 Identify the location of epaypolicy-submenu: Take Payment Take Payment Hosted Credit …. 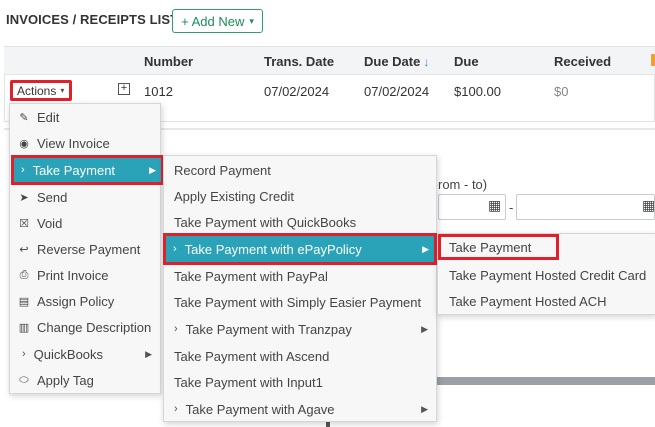
(546, 274).